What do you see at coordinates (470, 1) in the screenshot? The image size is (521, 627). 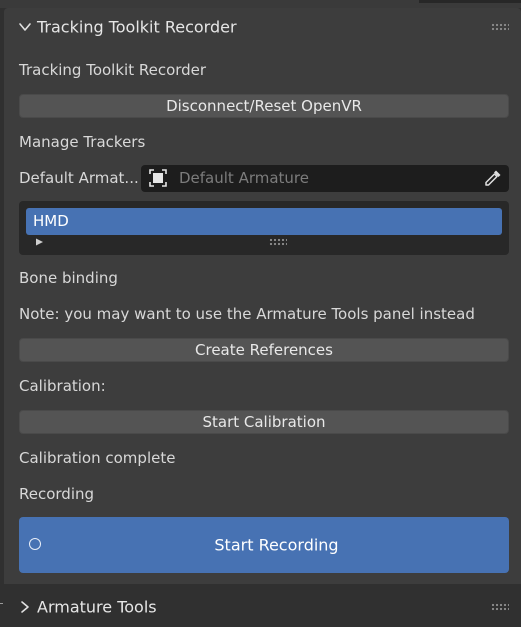 I see `top-notch` at bounding box center [470, 1].